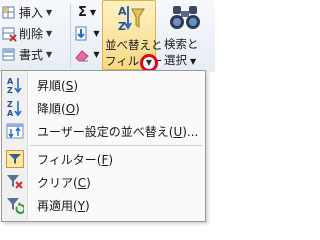 The width and height of the screenshot is (320, 240). What do you see at coordinates (15, 182) in the screenshot?
I see `clear-filter-icon` at bounding box center [15, 182].